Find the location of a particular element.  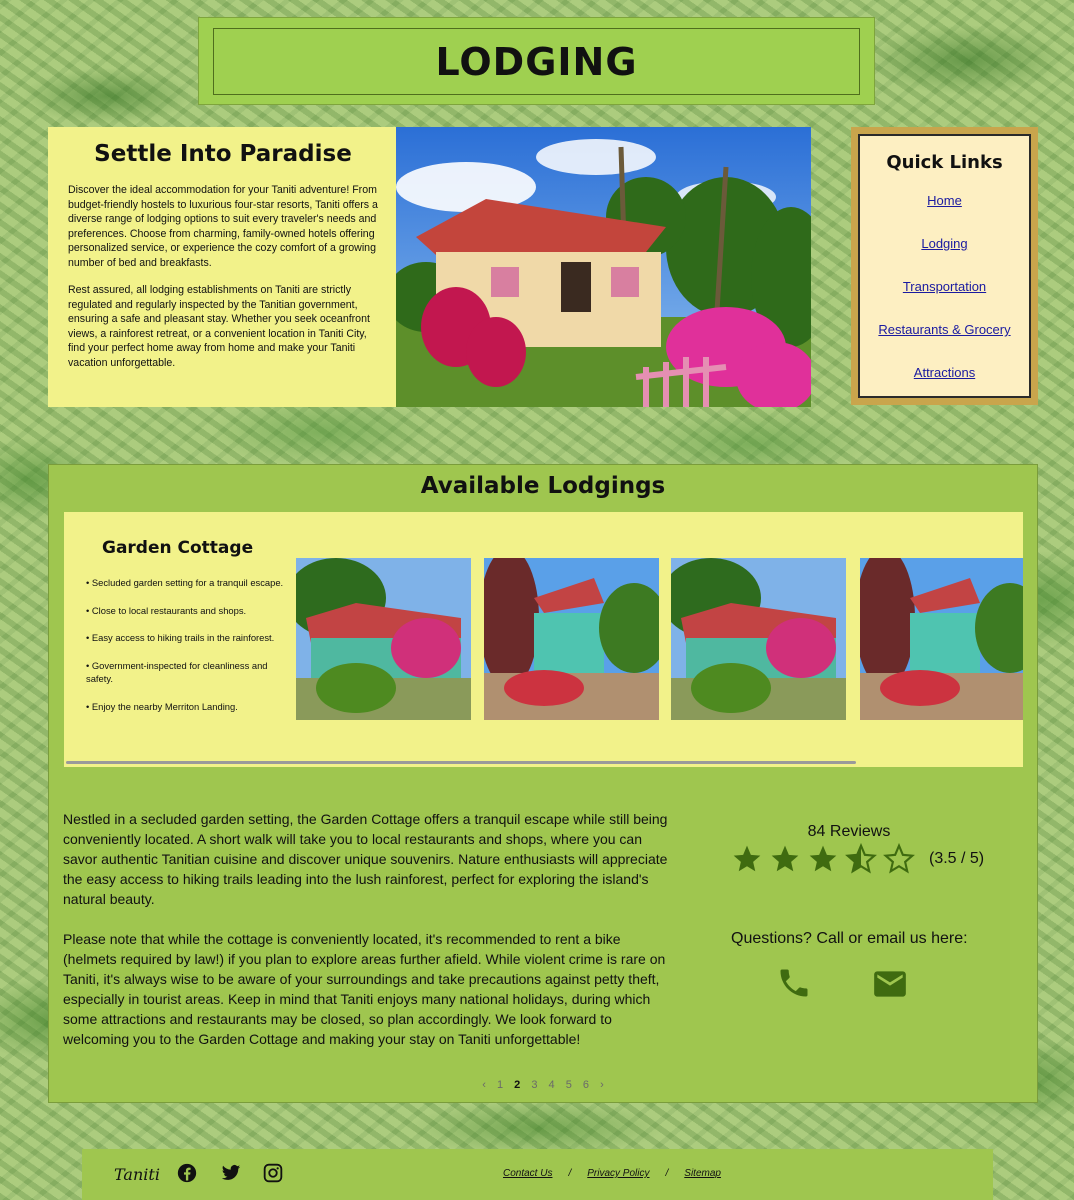

twitter-icon is located at coordinates (231, 1175).